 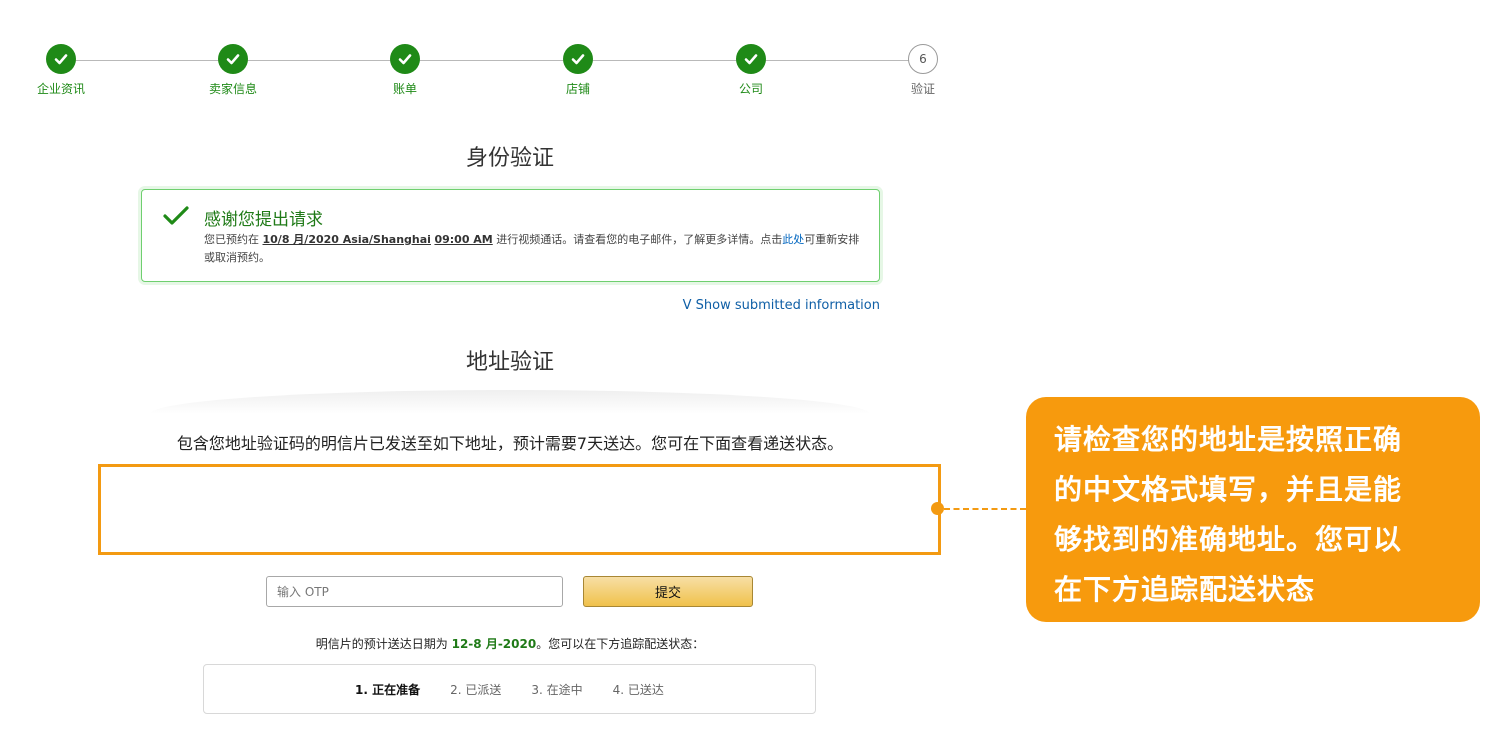 I want to click on address-box, so click(x=519, y=509).